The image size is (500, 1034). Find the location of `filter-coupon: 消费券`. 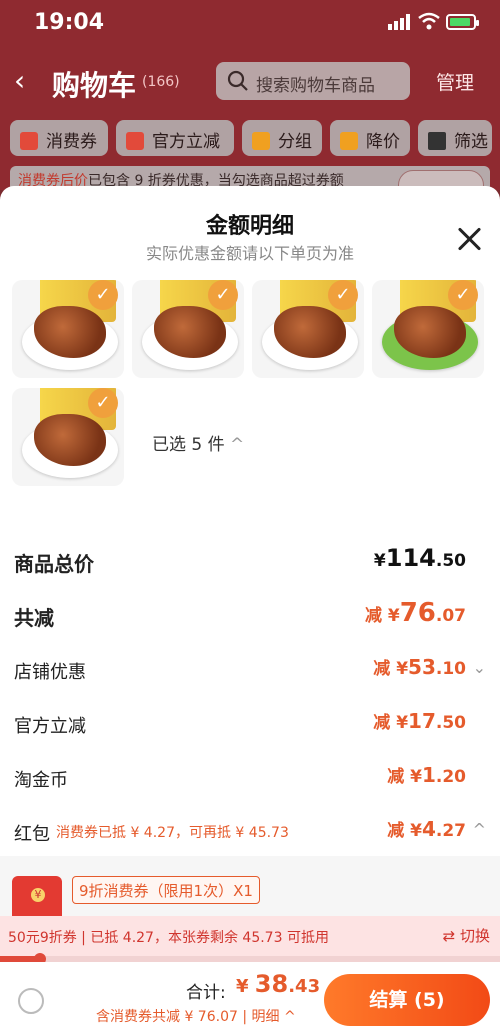

filter-coupon: 消费券 is located at coordinates (59, 138).